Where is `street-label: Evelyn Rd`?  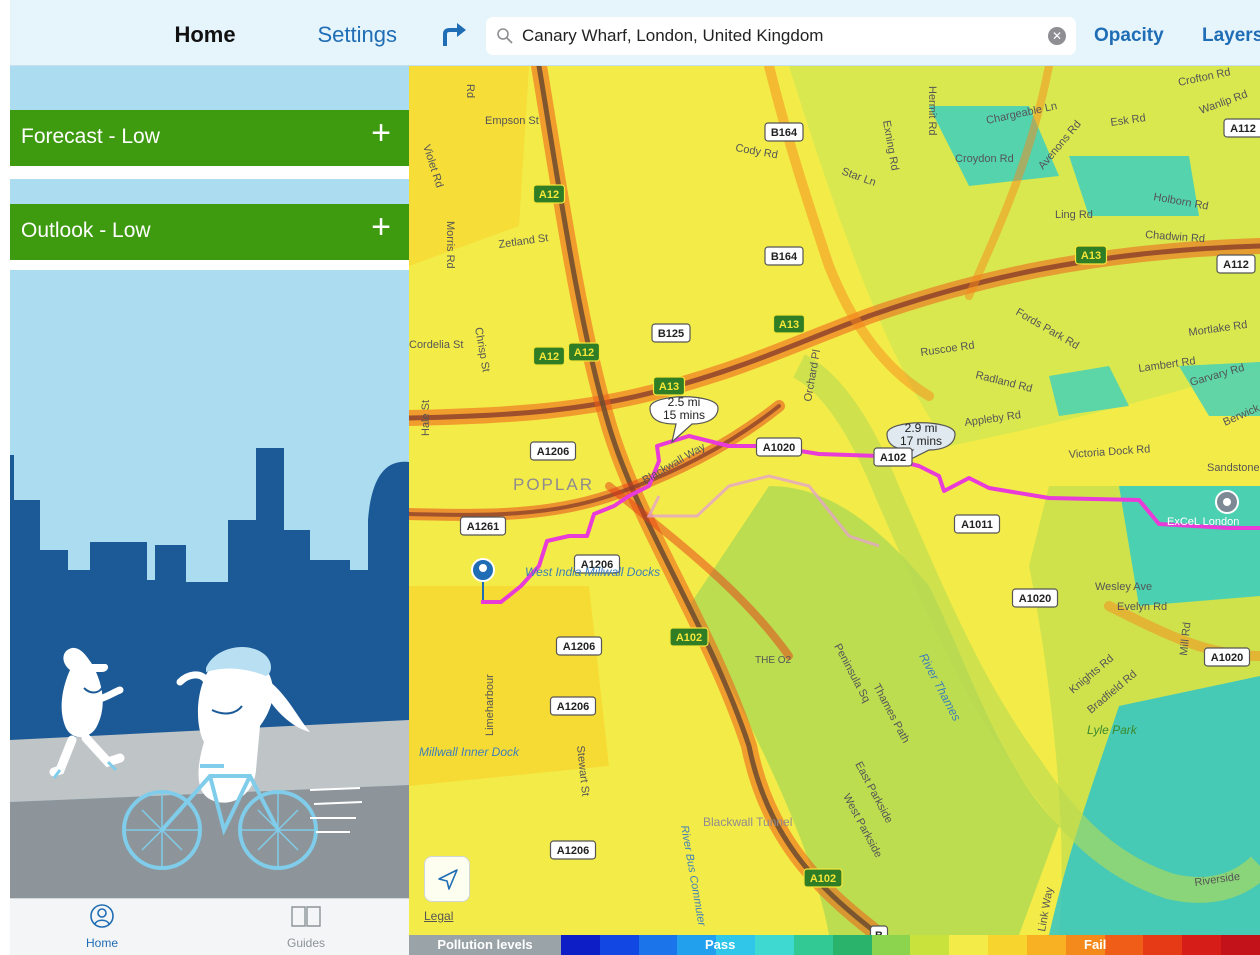
street-label: Evelyn Rd is located at coordinates (1142, 607).